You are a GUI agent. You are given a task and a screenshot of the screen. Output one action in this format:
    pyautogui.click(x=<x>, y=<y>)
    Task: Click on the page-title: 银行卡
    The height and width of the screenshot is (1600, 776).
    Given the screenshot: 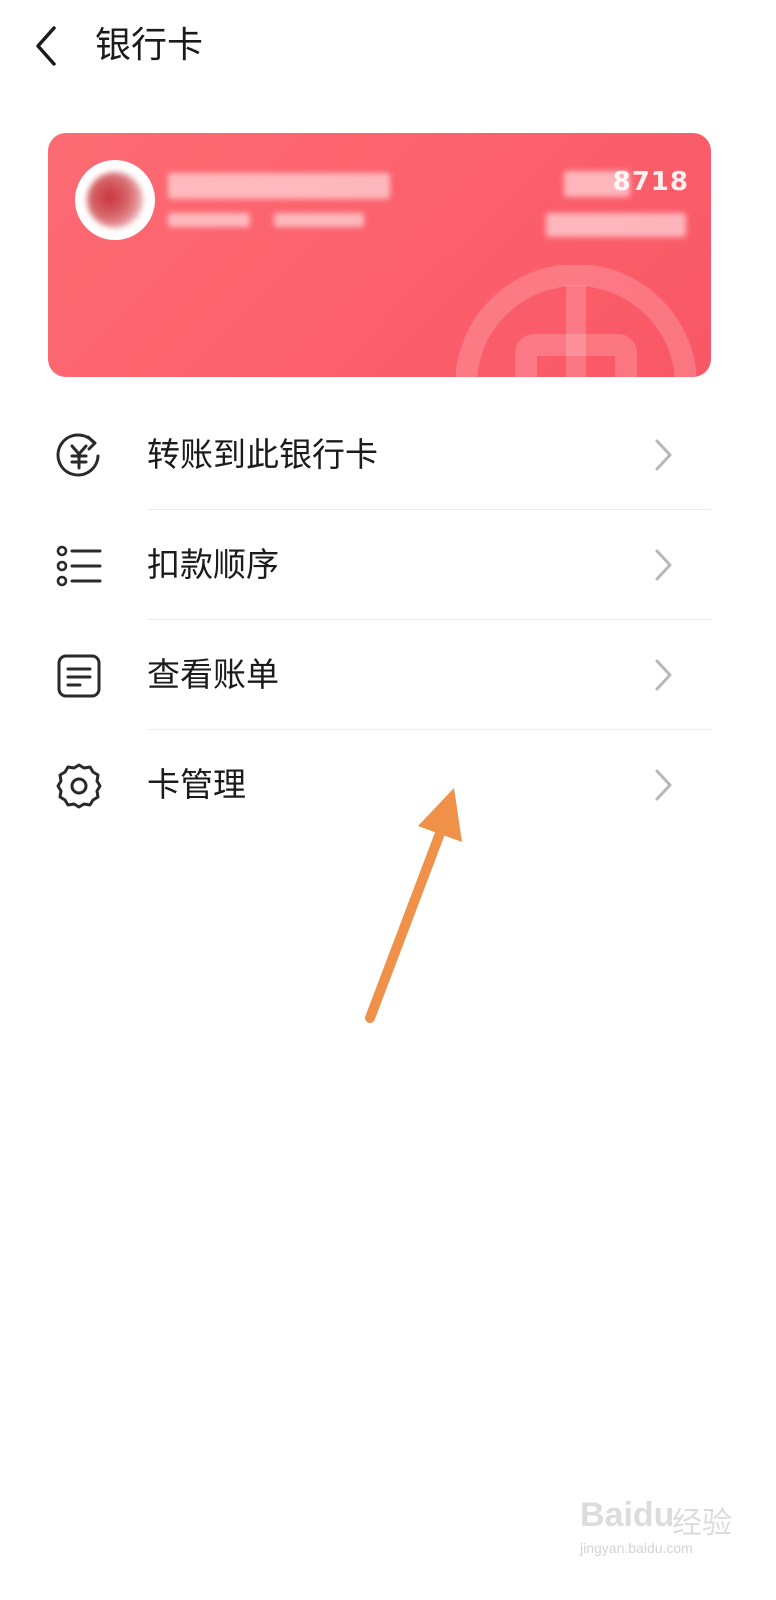 What is the action you would take?
    pyautogui.click(x=149, y=45)
    